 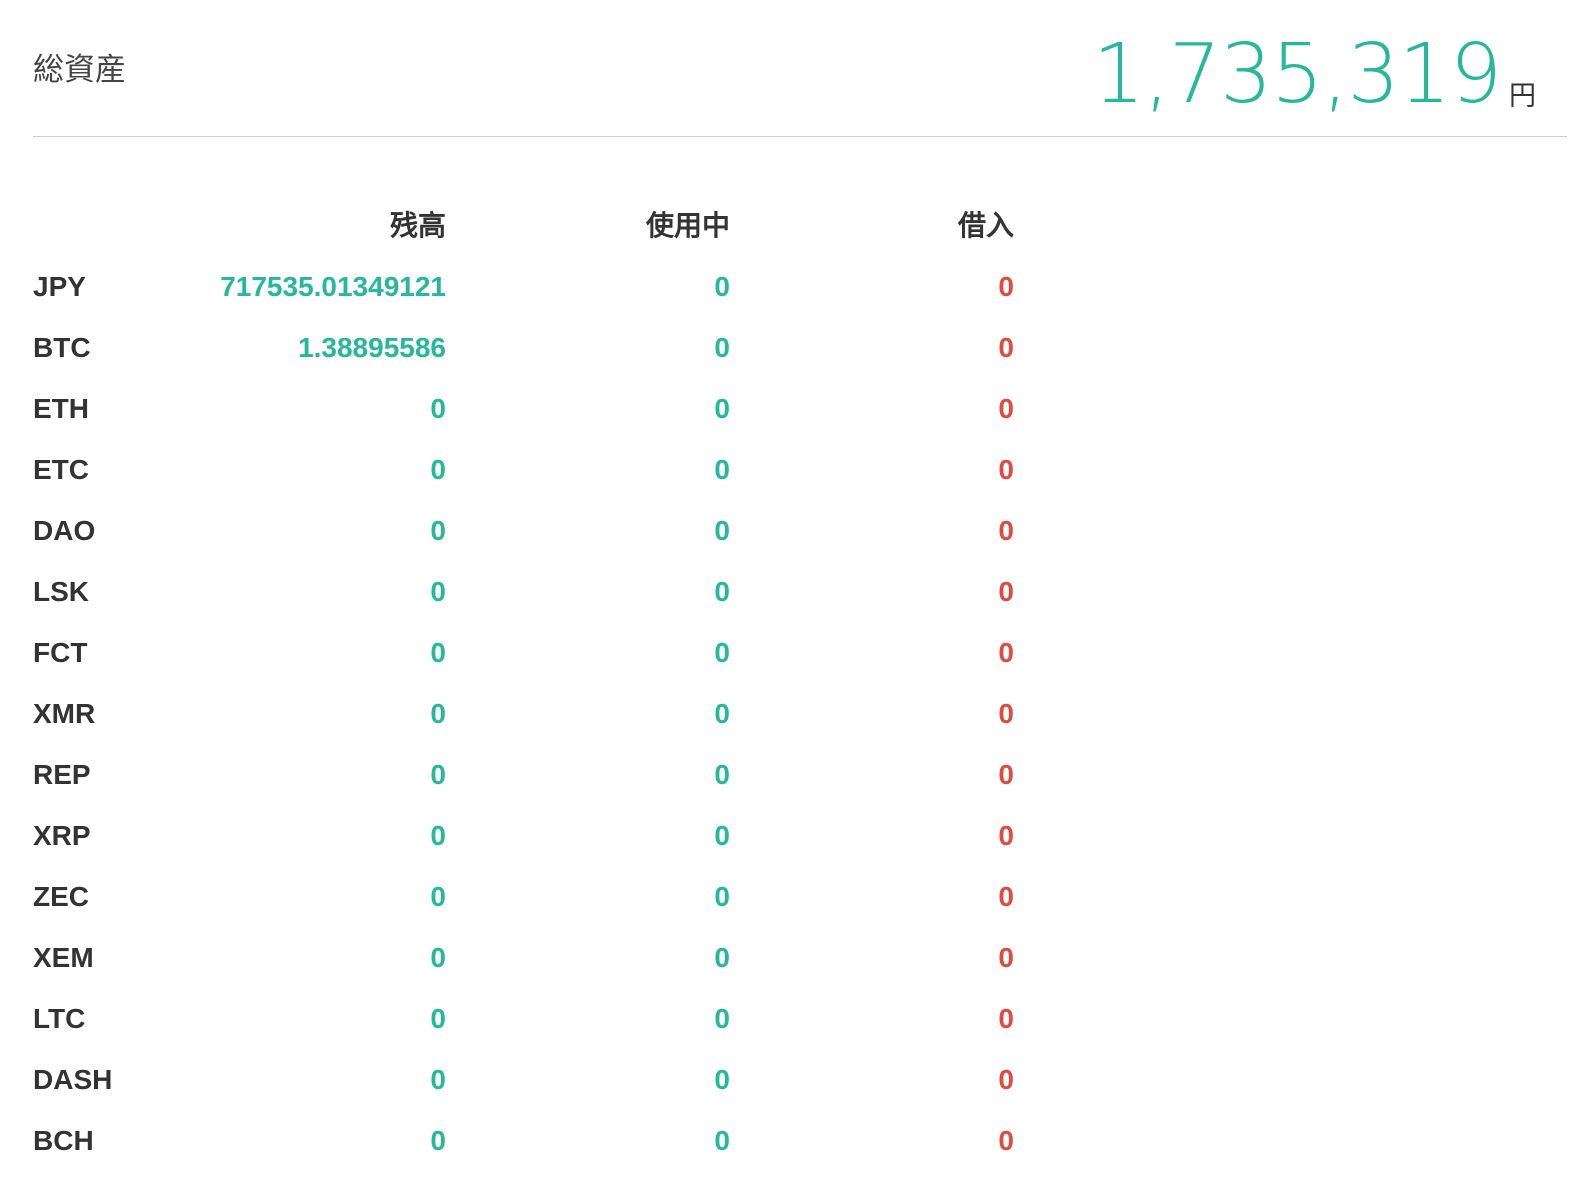 I want to click on table-row: LSK 0 0 0, so click(x=533, y=591).